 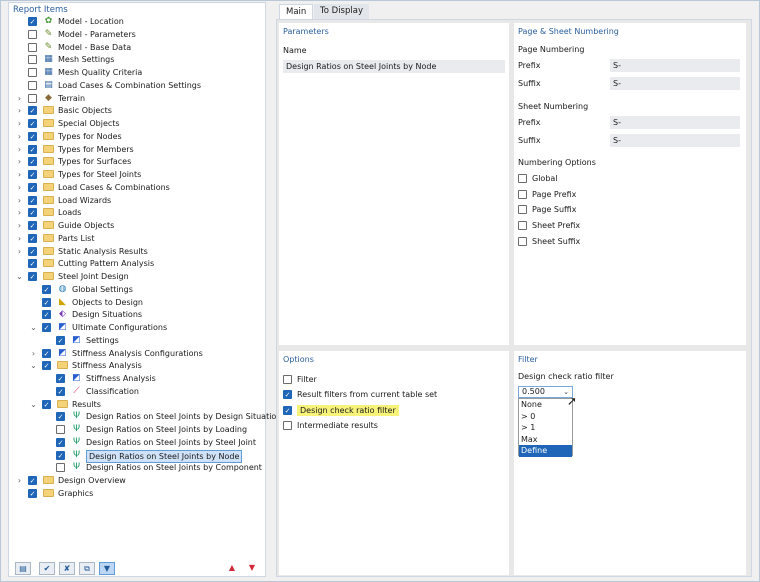 What do you see at coordinates (232, 568) in the screenshot?
I see `move-up-button: ▲` at bounding box center [232, 568].